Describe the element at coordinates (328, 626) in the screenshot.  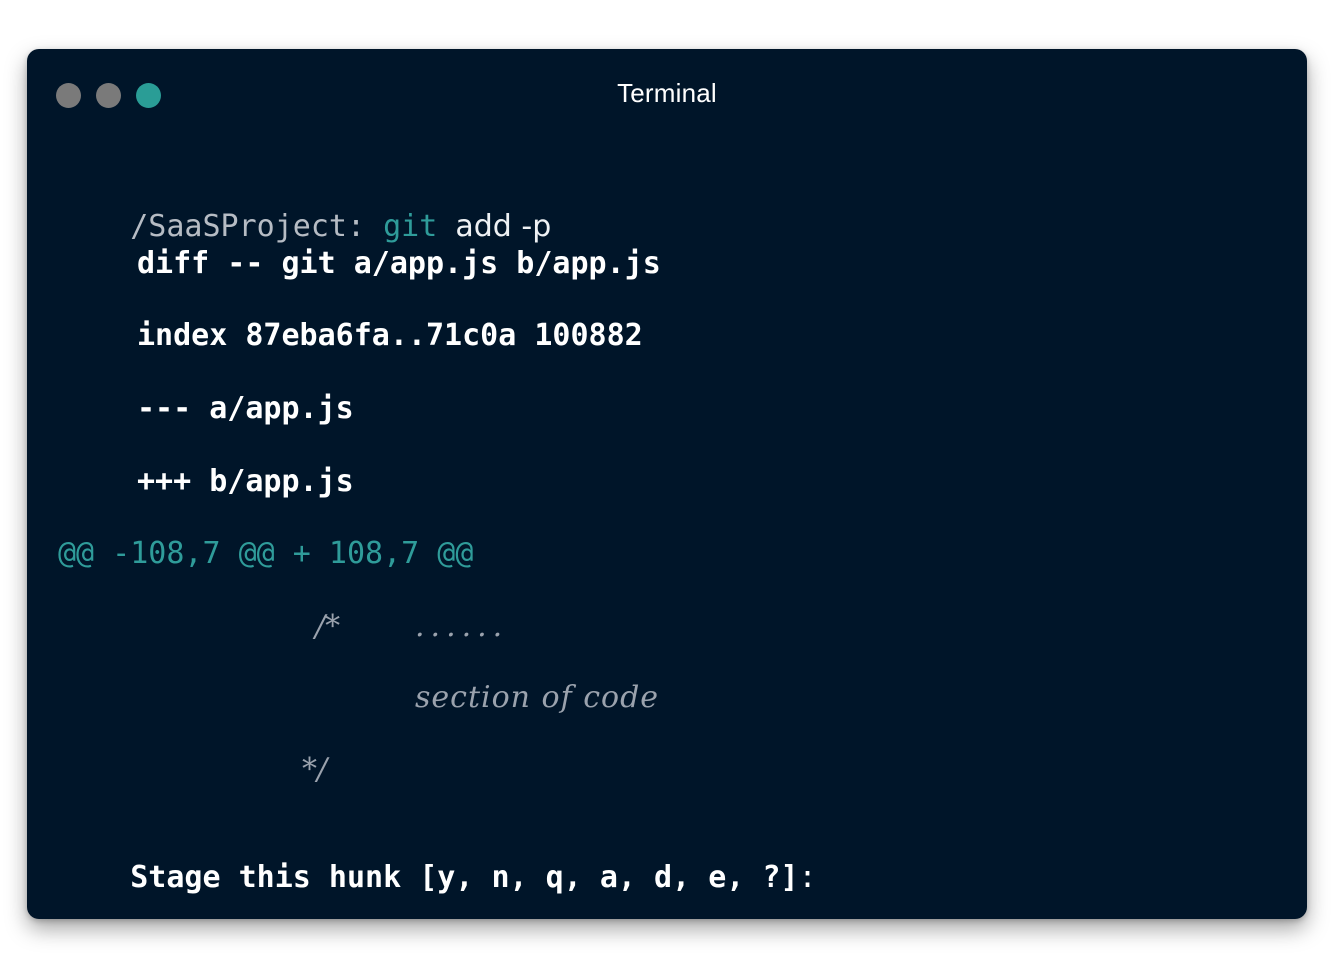
I see `comment-open: /*` at that location.